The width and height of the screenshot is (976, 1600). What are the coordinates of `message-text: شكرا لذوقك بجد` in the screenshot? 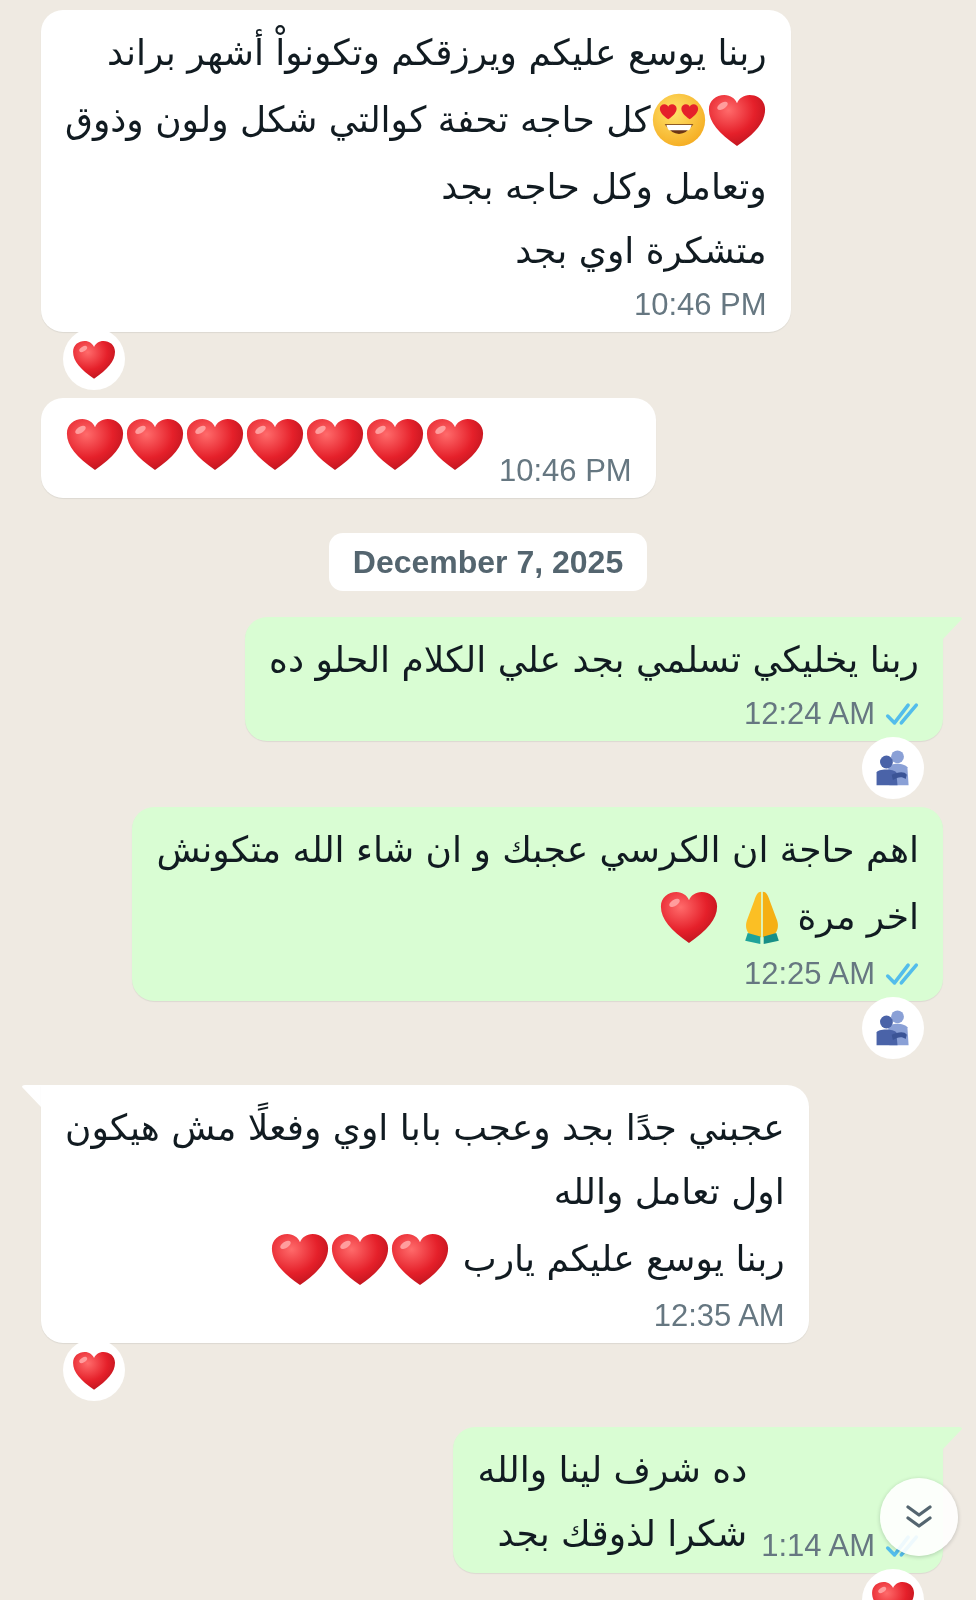 It's located at (622, 1534).